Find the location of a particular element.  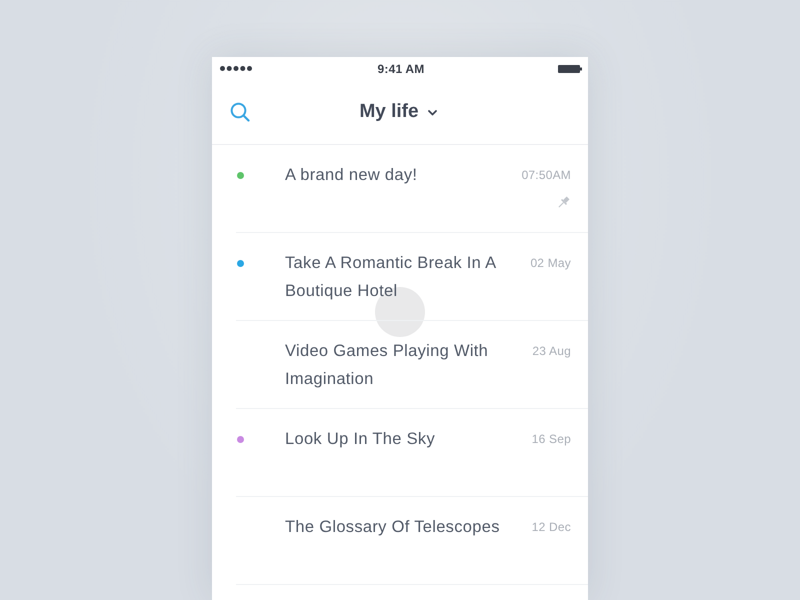

note-item: The Glossary Of Telescopes 12 Dec is located at coordinates (412, 541).